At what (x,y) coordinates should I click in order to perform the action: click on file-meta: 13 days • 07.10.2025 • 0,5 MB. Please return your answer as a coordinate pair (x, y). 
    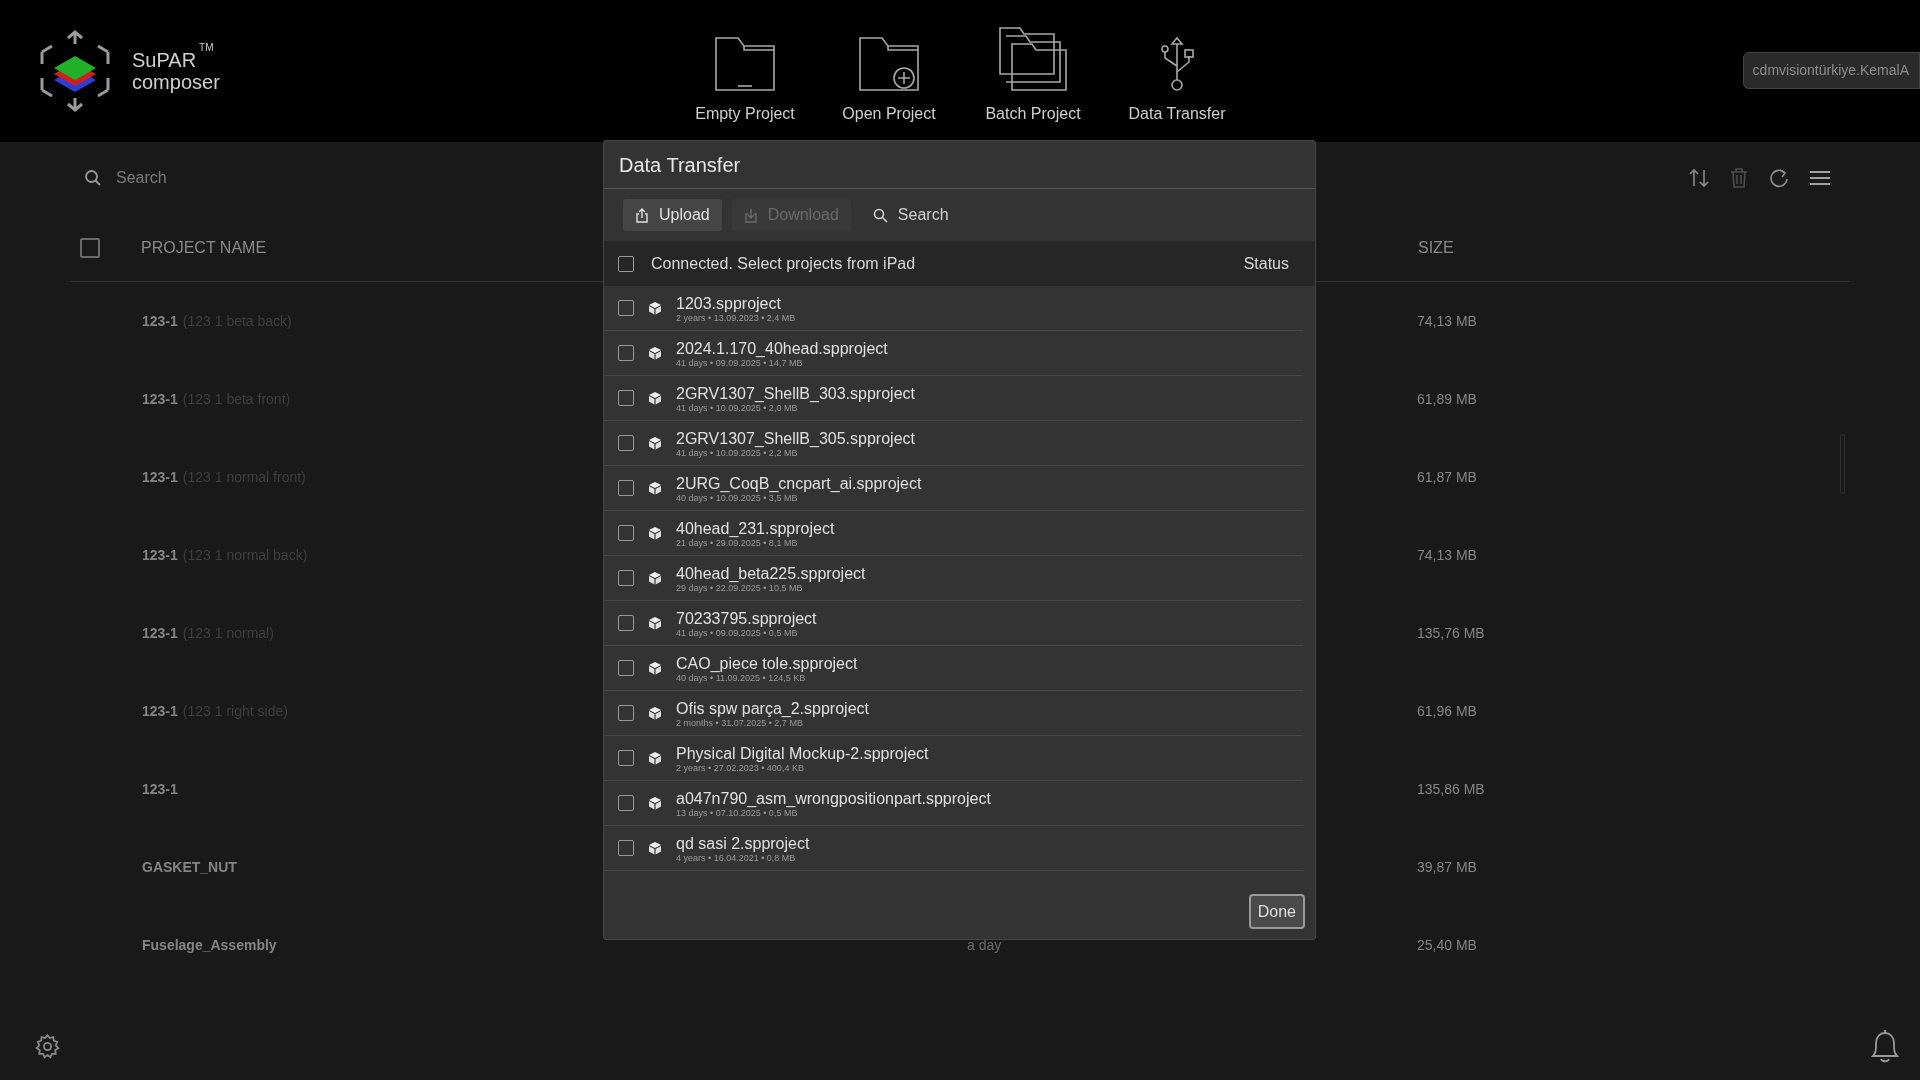
    Looking at the image, I should click on (737, 812).